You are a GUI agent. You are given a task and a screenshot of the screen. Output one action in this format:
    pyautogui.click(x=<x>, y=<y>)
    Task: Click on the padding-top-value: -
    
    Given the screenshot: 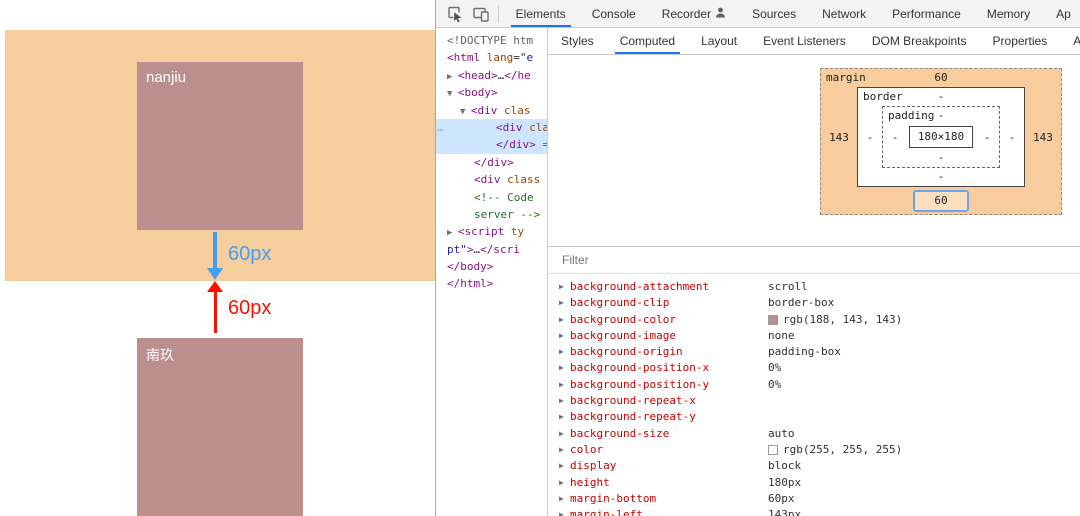 What is the action you would take?
    pyautogui.click(x=941, y=115)
    